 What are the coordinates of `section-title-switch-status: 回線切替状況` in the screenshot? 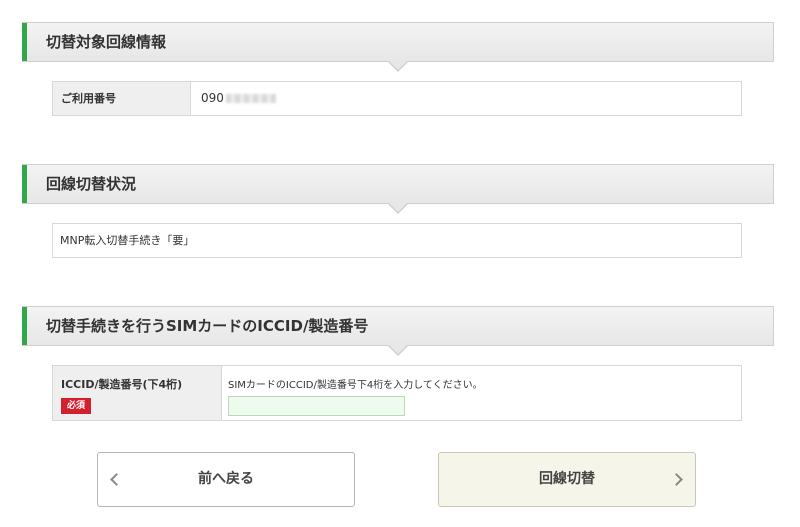 It's located at (91, 184).